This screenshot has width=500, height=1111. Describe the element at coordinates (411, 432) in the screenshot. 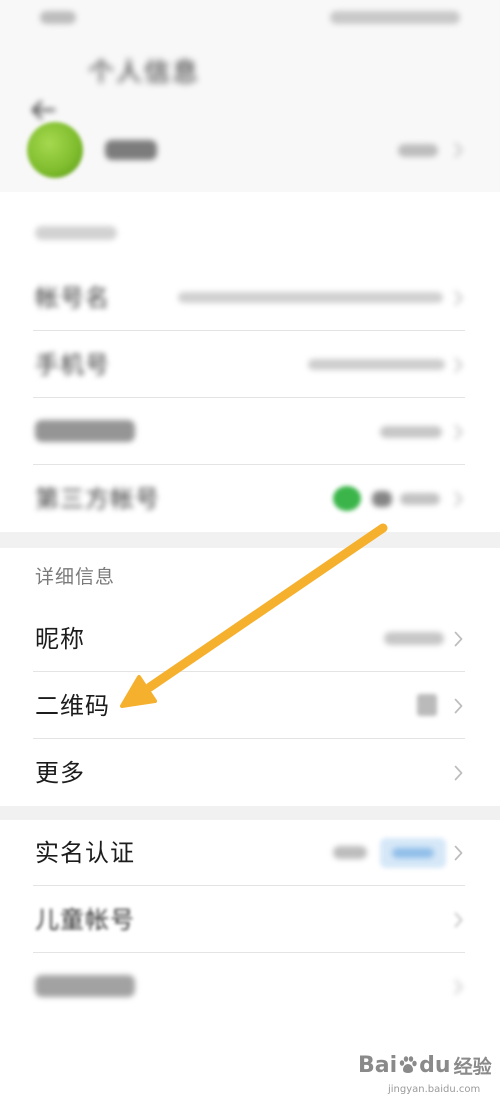

I see `account-row-3-value` at that location.